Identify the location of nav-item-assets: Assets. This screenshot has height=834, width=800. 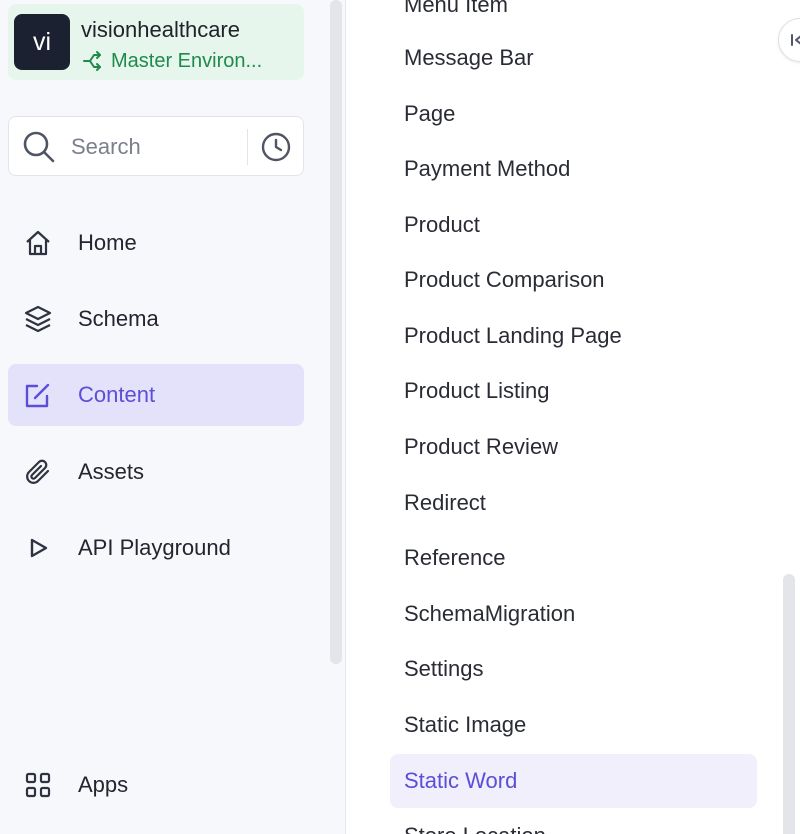
(156, 472).